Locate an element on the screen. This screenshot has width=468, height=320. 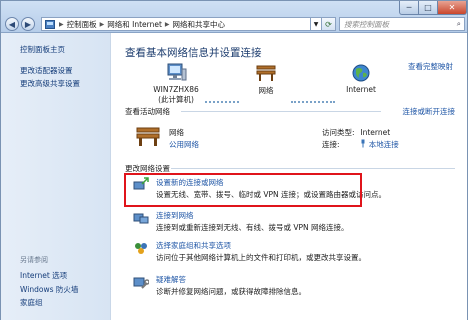
active-network-name: 网络 is located at coordinates (176, 132).